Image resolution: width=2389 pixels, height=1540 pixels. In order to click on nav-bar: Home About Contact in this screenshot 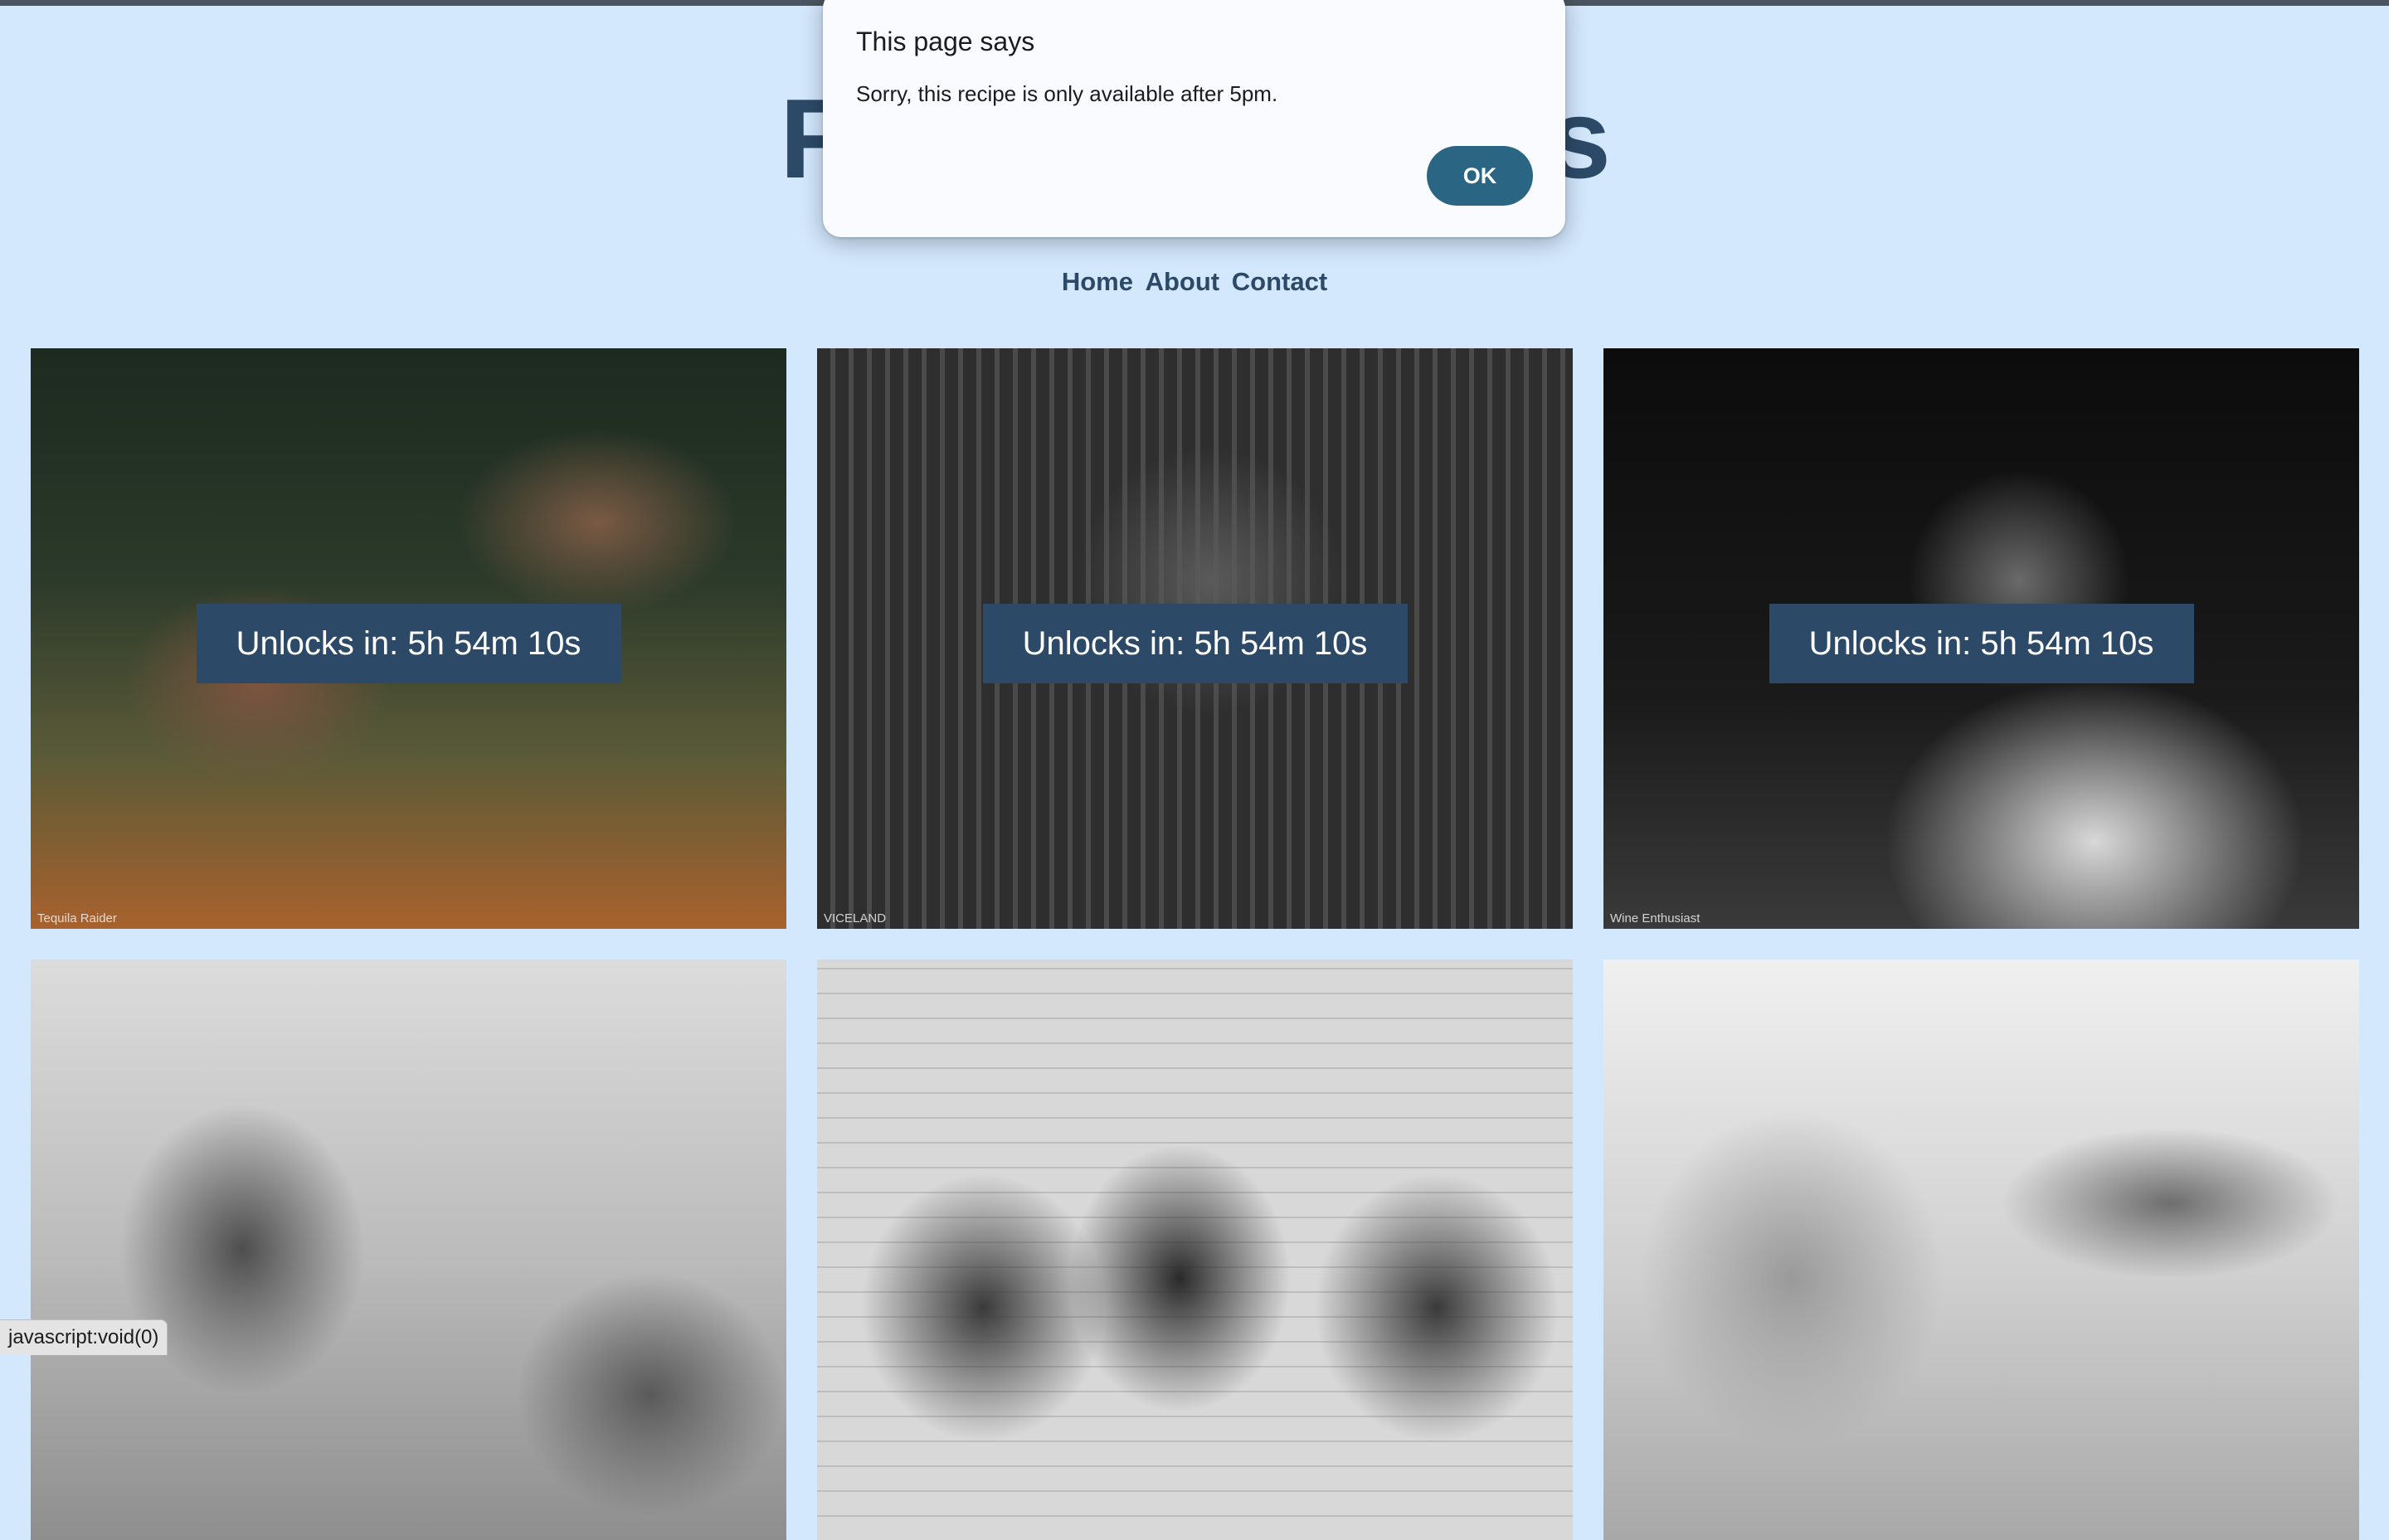, I will do `click(1194, 282)`.